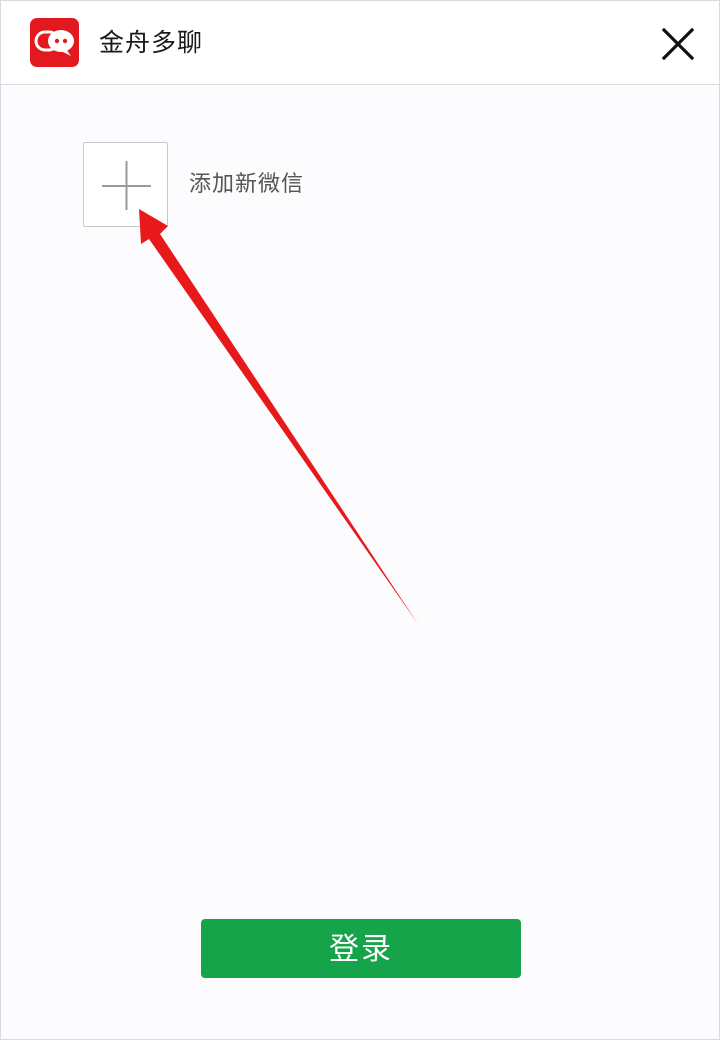  I want to click on add-wechat-label: 添加新微信, so click(246, 185).